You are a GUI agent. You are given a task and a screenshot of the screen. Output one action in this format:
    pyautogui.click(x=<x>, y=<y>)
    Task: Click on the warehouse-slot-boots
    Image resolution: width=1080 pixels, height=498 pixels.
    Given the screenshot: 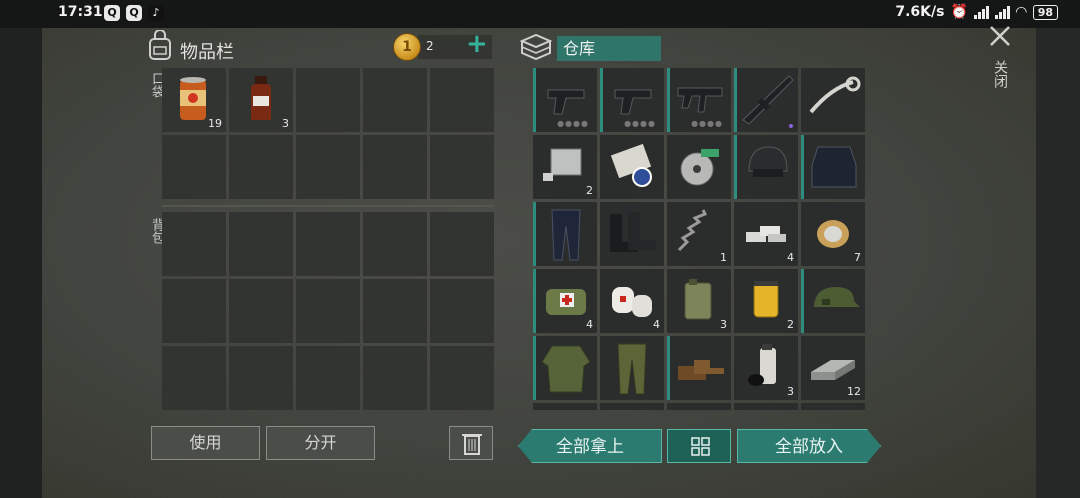 What is the action you would take?
    pyautogui.click(x=632, y=234)
    